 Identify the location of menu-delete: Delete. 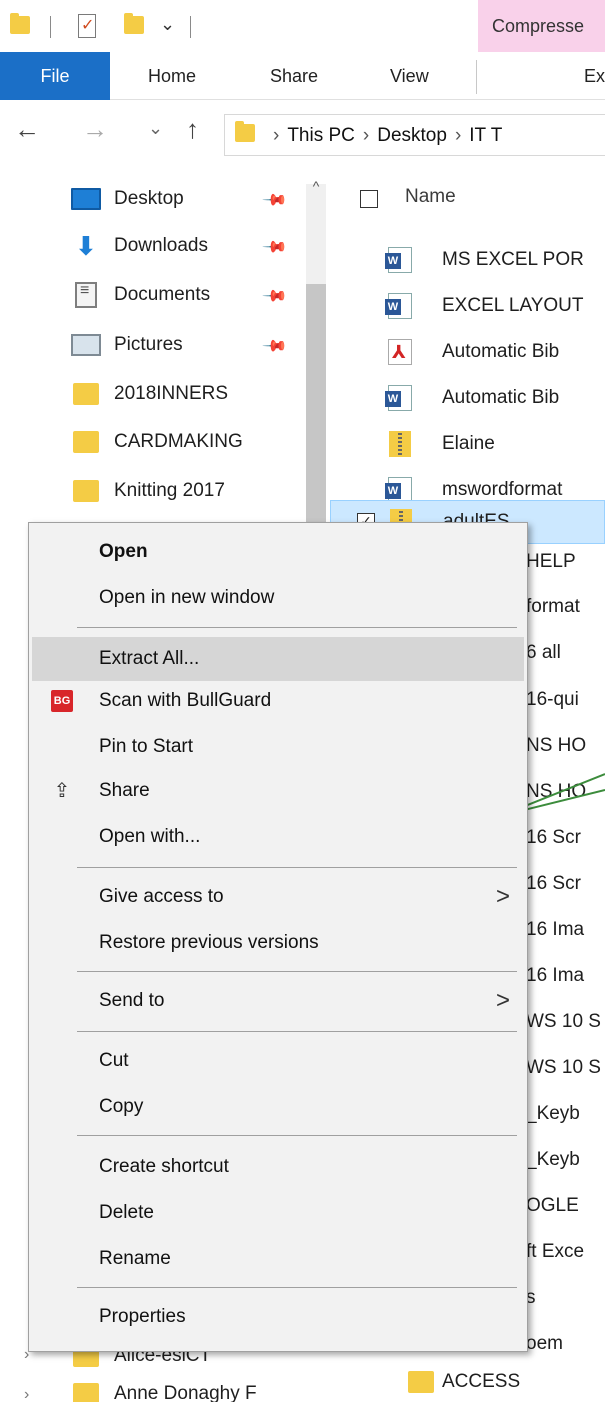
(278, 1213).